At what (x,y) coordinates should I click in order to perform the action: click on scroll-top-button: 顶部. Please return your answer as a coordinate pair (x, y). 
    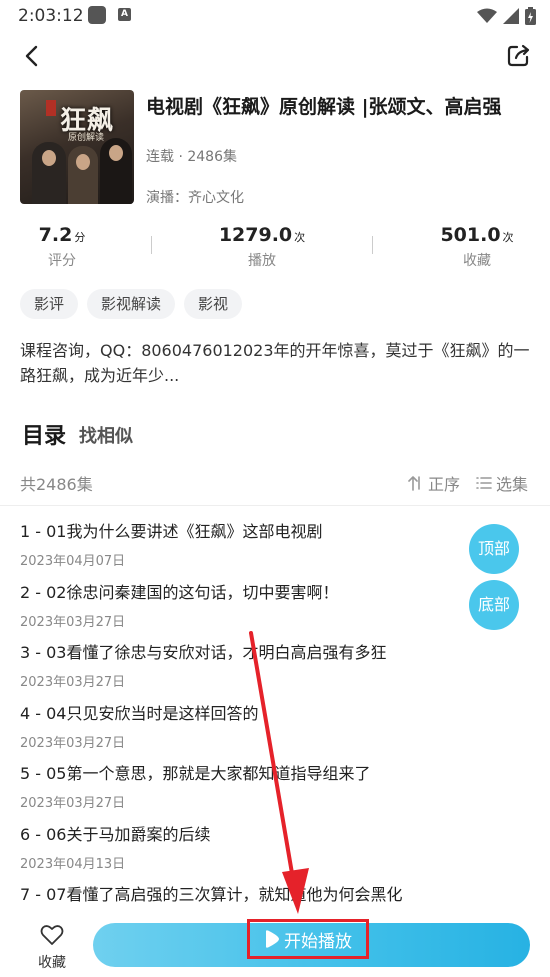
    Looking at the image, I should click on (494, 549).